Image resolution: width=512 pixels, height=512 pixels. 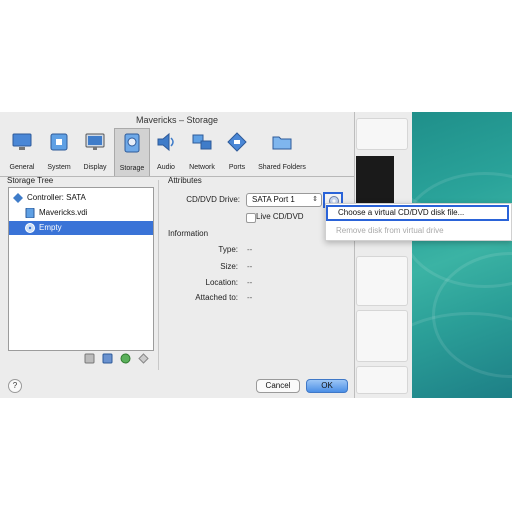 I want to click on tab-label: Display, so click(x=95, y=167).